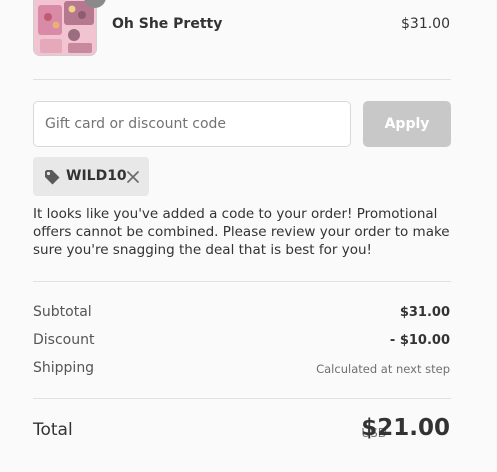 This screenshot has height=472, width=497. Describe the element at coordinates (64, 368) in the screenshot. I see `shipping-label: Shipping` at that location.